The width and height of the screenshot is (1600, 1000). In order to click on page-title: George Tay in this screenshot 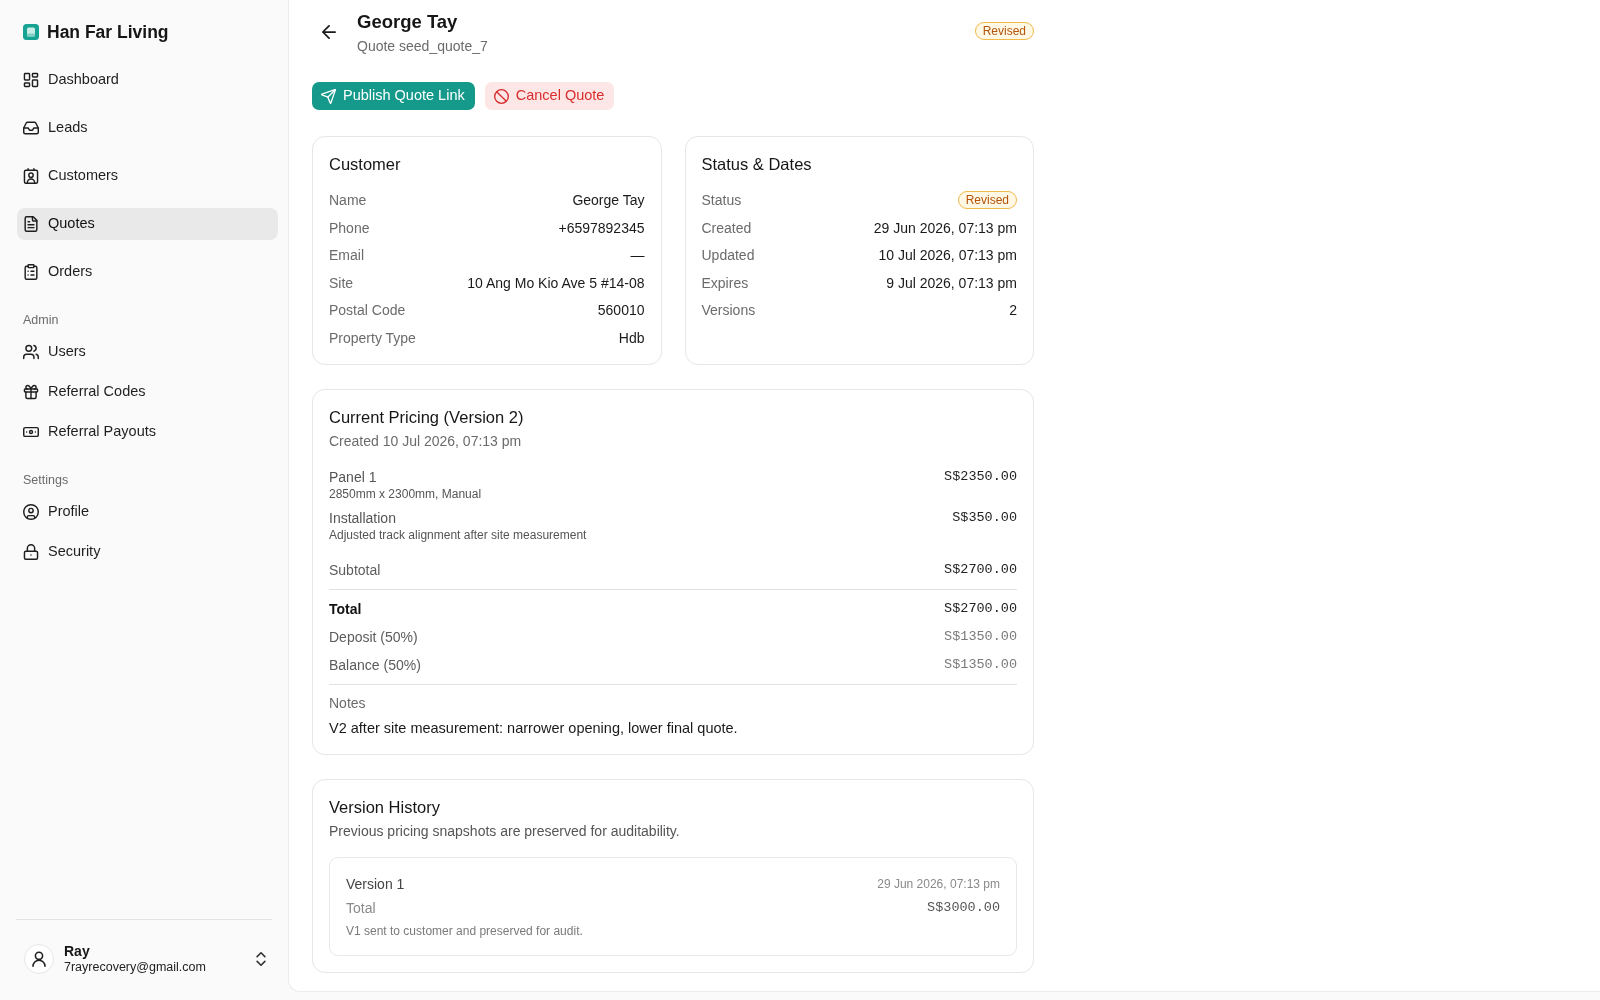, I will do `click(408, 22)`.